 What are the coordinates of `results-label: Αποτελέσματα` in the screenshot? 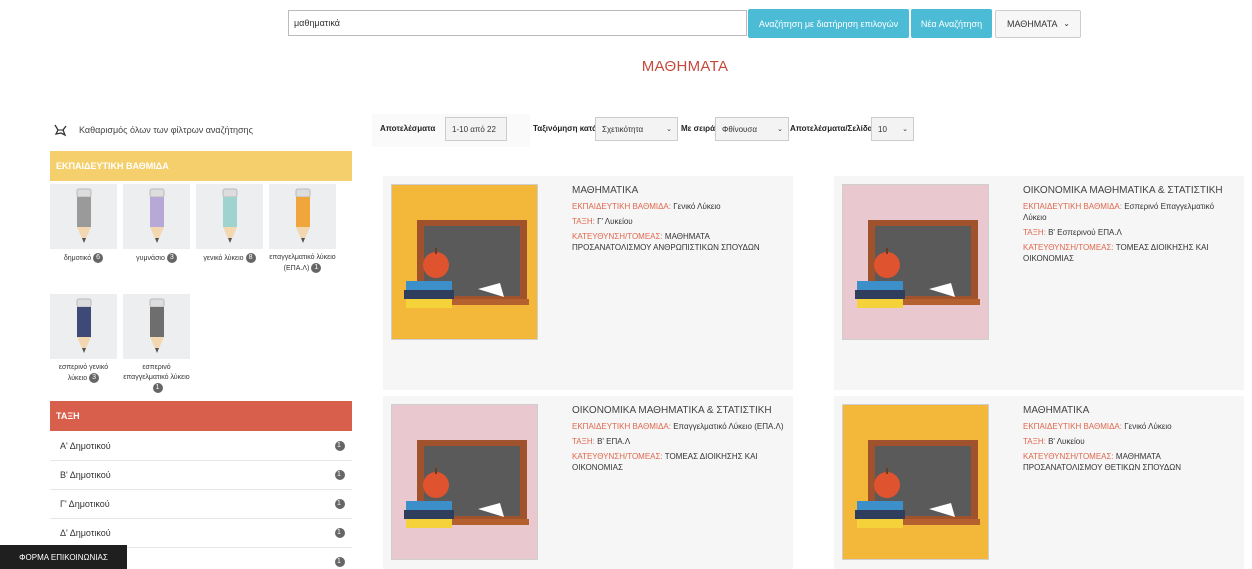 It's located at (408, 128).